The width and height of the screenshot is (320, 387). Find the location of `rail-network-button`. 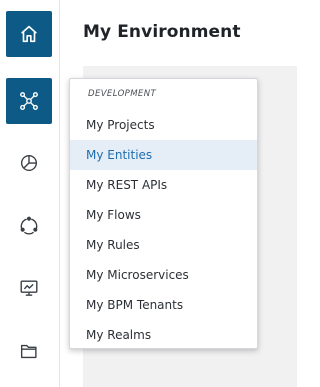

rail-network-button is located at coordinates (29, 101).